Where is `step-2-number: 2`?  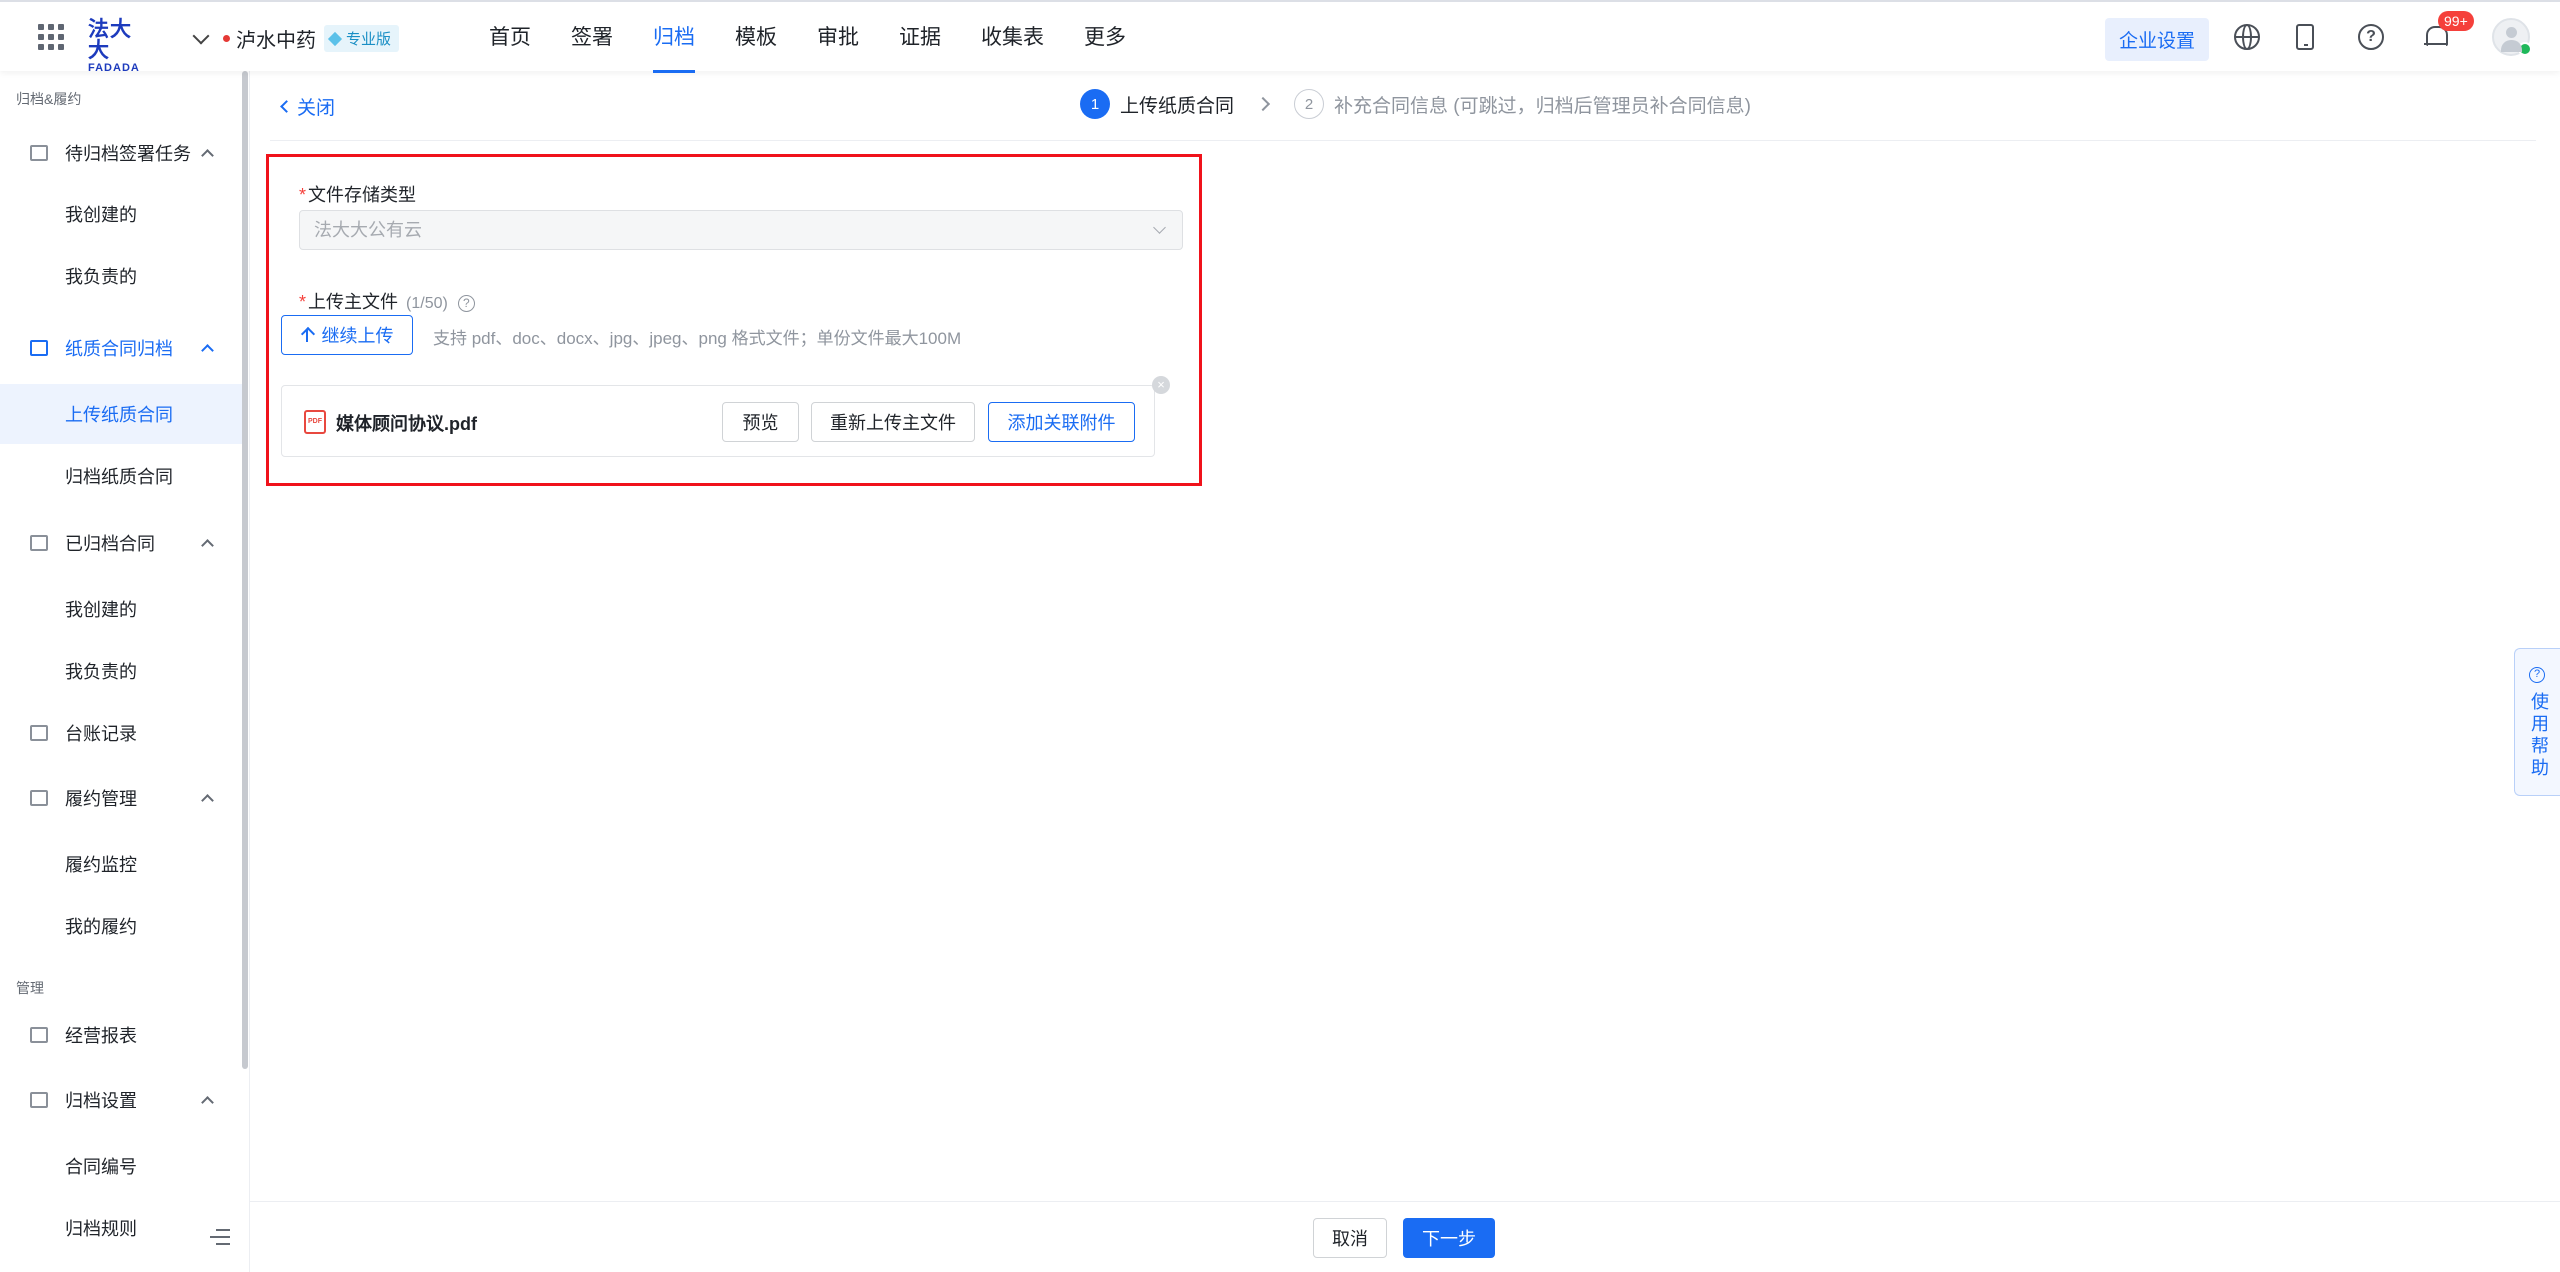 step-2-number: 2 is located at coordinates (1309, 104).